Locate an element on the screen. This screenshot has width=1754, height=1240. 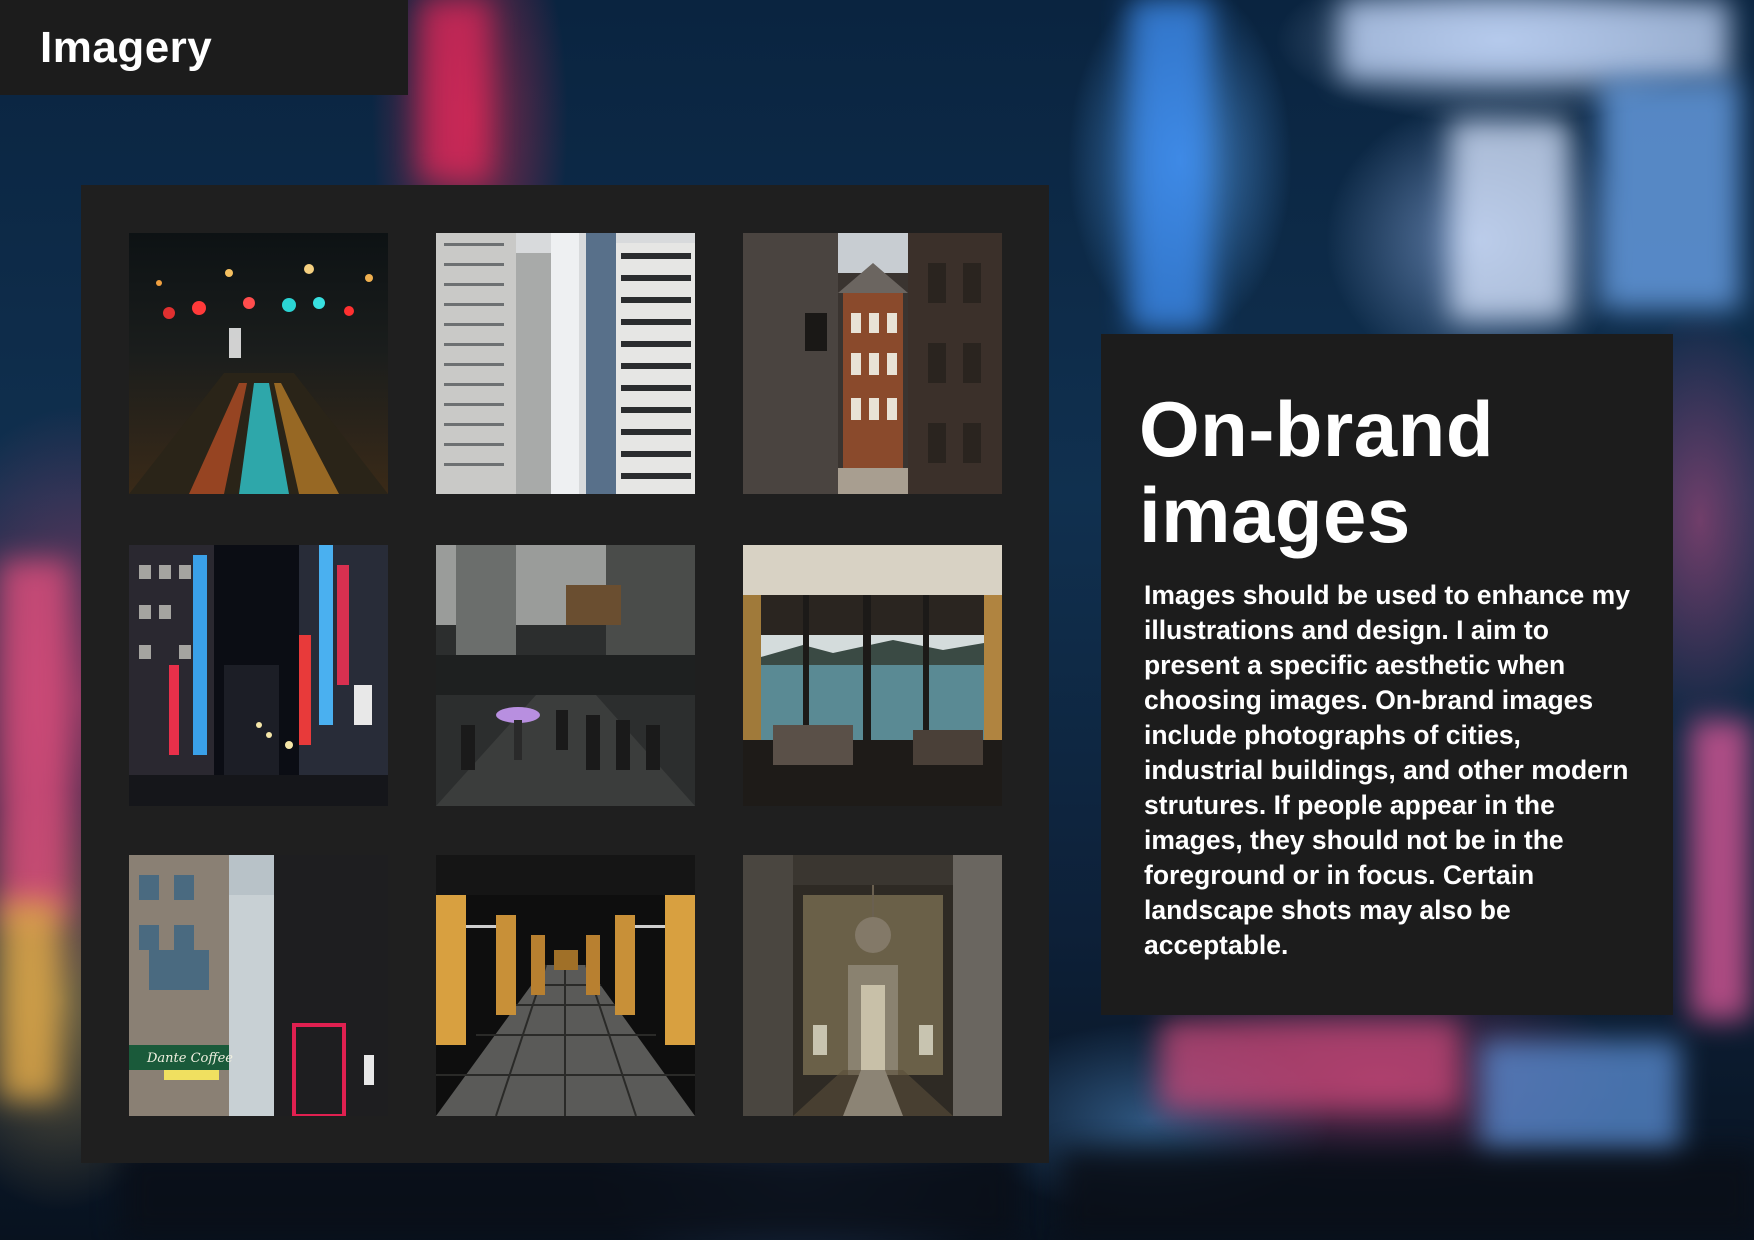
photo-subway-corridor is located at coordinates (565, 985).